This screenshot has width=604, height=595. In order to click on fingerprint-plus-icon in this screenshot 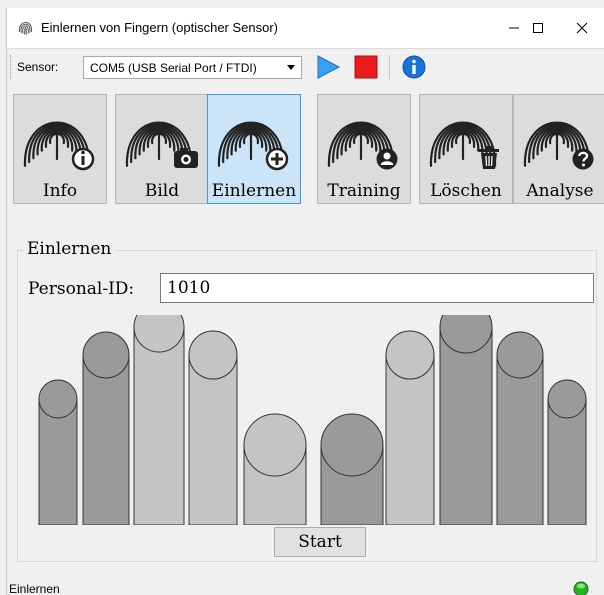, I will do `click(253, 146)`.